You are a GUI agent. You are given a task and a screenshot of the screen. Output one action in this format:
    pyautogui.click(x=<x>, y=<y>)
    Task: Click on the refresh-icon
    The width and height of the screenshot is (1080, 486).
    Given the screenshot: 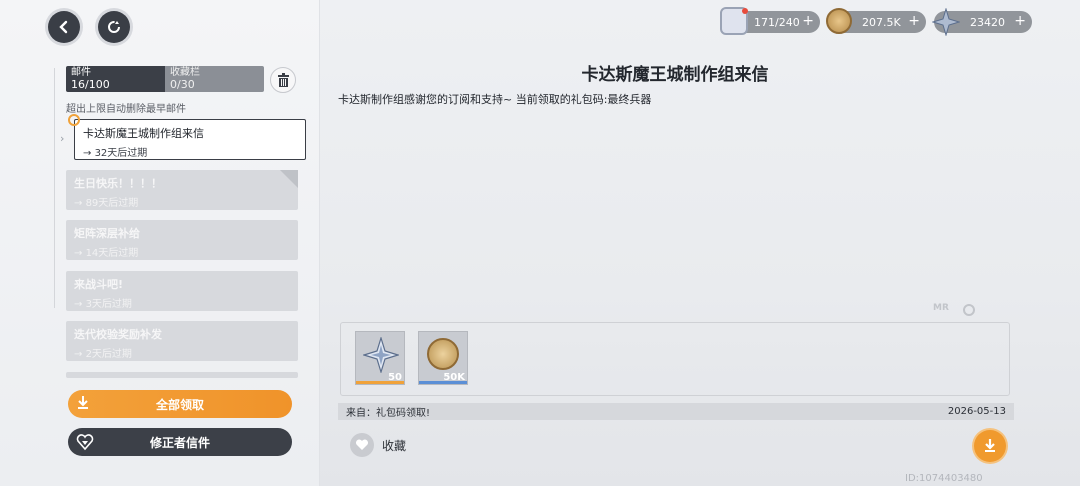 What is the action you would take?
    pyautogui.click(x=114, y=27)
    